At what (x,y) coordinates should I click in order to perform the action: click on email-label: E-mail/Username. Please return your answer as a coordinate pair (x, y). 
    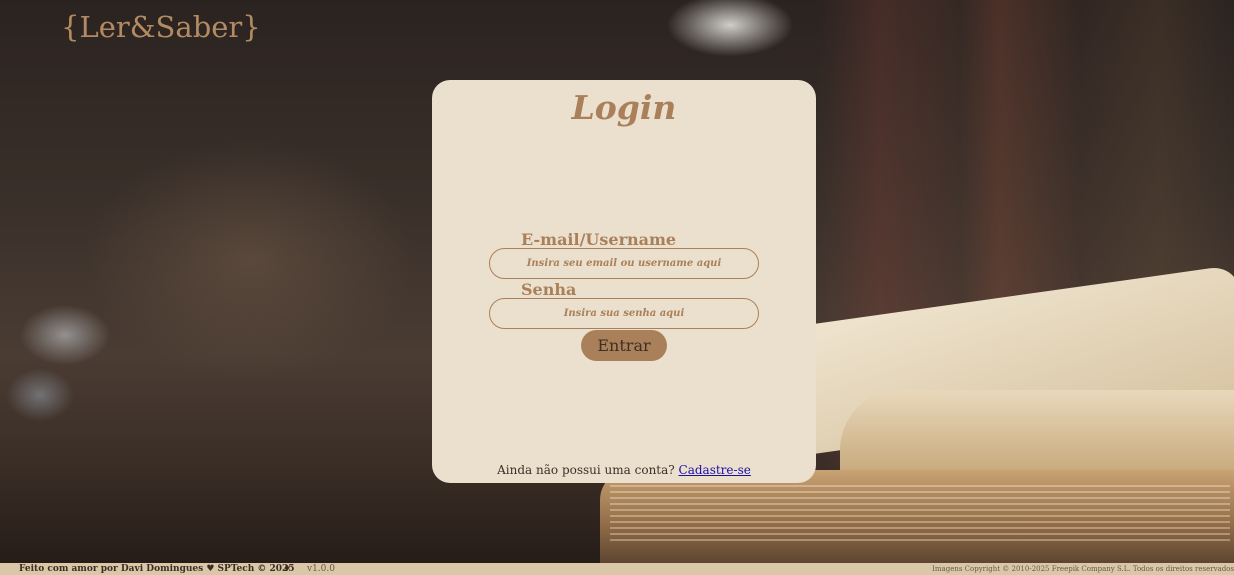
    Looking at the image, I should click on (599, 239).